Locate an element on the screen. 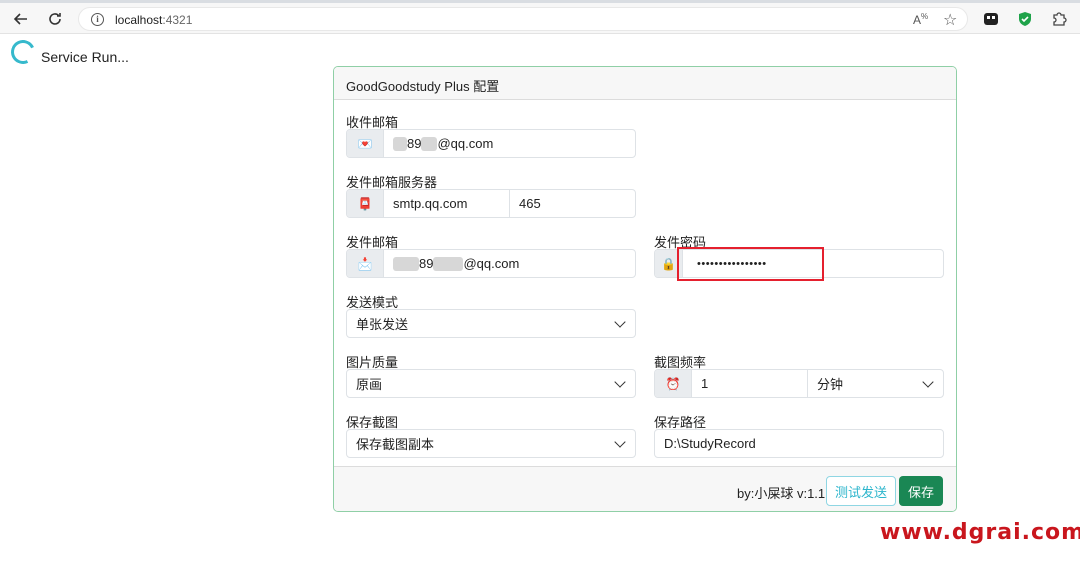 The width and height of the screenshot is (1080, 570). smtp-host-input: smtp.qq.com is located at coordinates (446, 203).